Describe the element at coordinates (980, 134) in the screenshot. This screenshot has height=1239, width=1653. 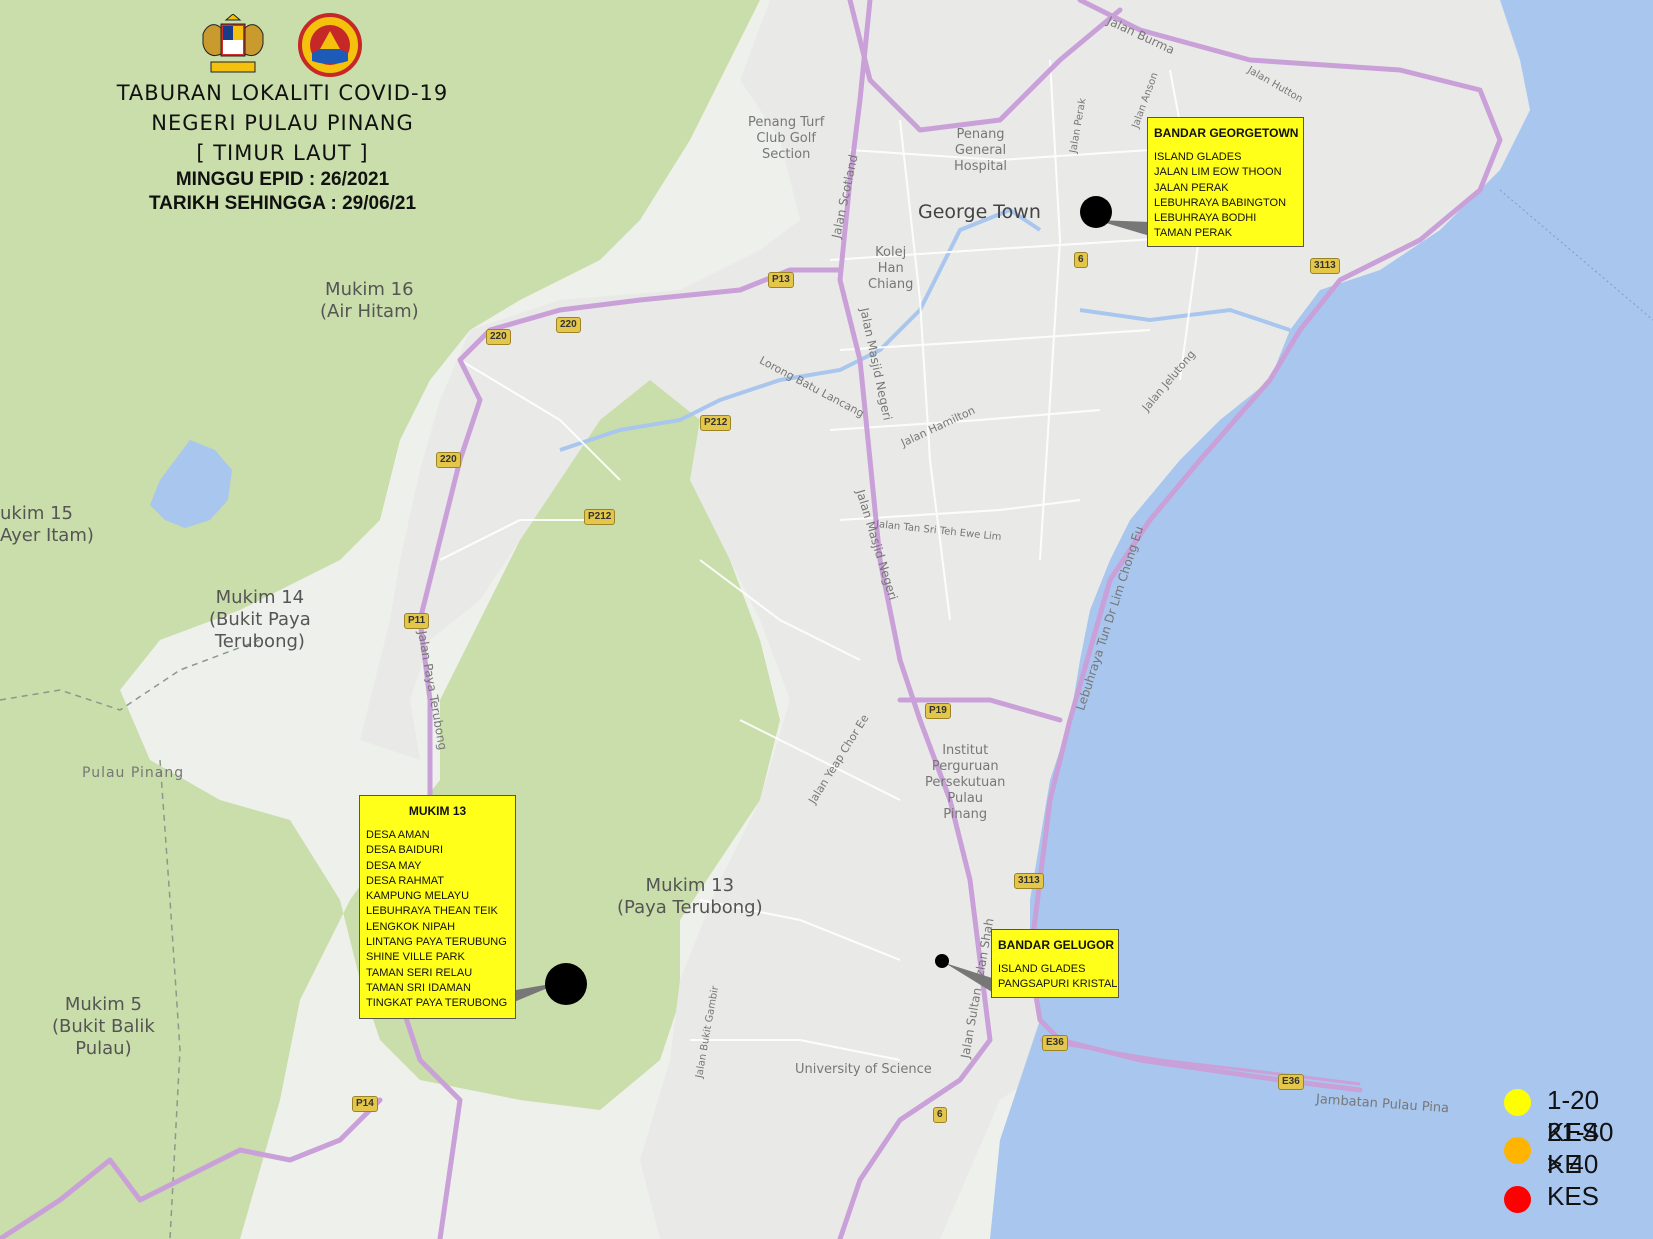
I see `label-hospital-1: Penang` at that location.